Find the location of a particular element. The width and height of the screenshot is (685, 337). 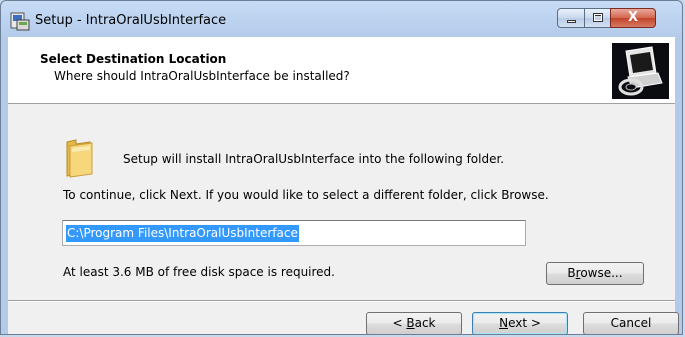

page-title: Select Destination Location is located at coordinates (133, 59).